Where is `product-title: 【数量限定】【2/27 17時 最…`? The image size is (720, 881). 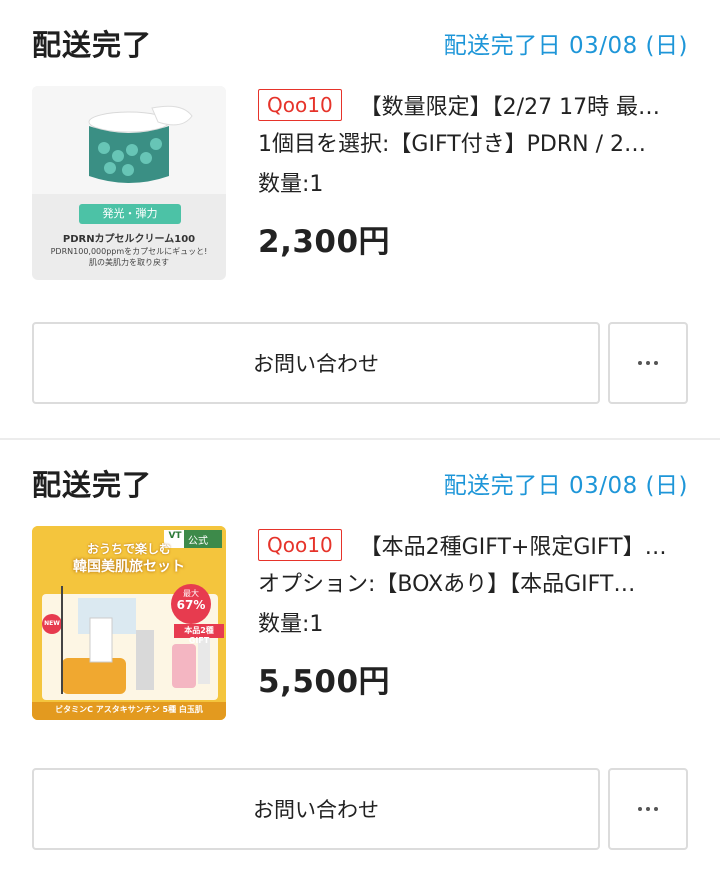 product-title: 【数量限定】【2/27 17時 最… is located at coordinates (510, 107).